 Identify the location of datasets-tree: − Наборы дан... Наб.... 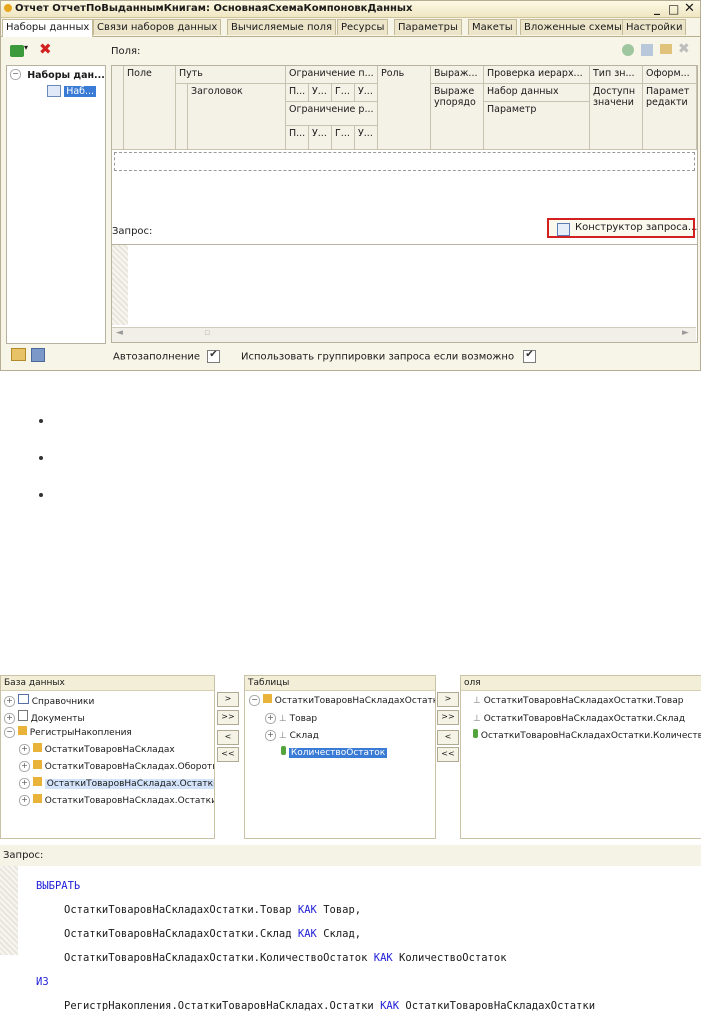
(56, 204).